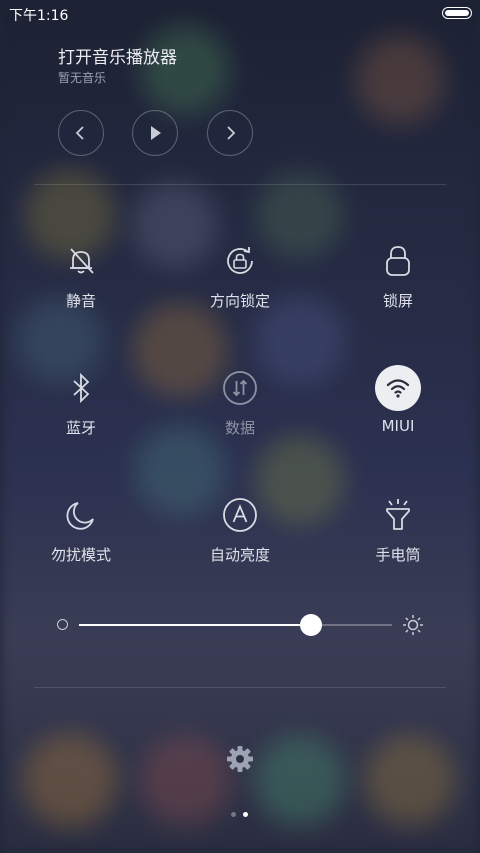 The height and width of the screenshot is (853, 480). I want to click on moon-icon, so click(81, 515).